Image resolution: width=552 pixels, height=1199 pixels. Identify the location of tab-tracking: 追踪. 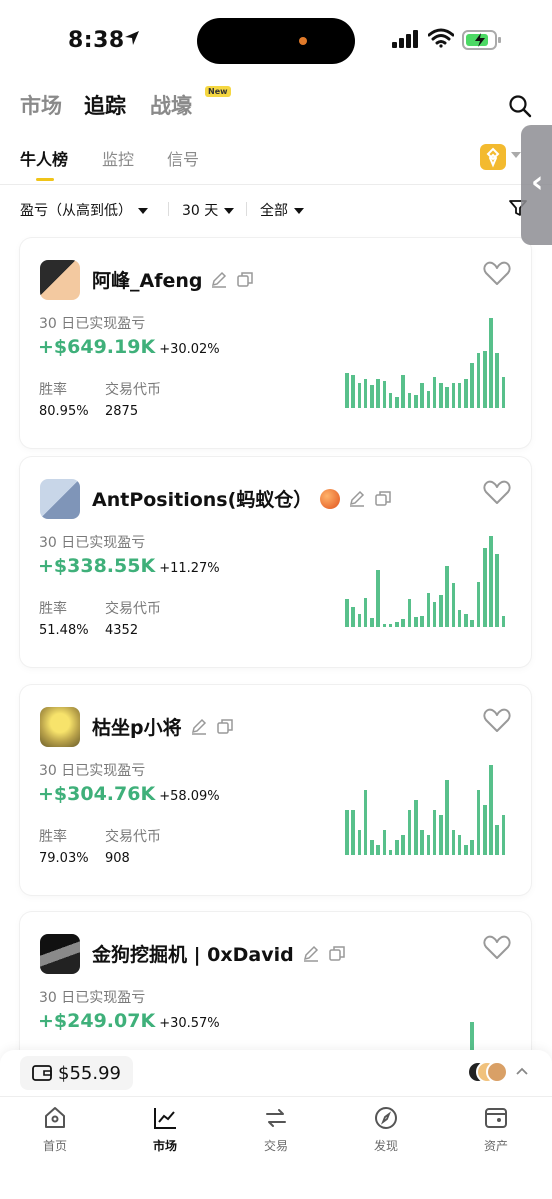
(105, 105).